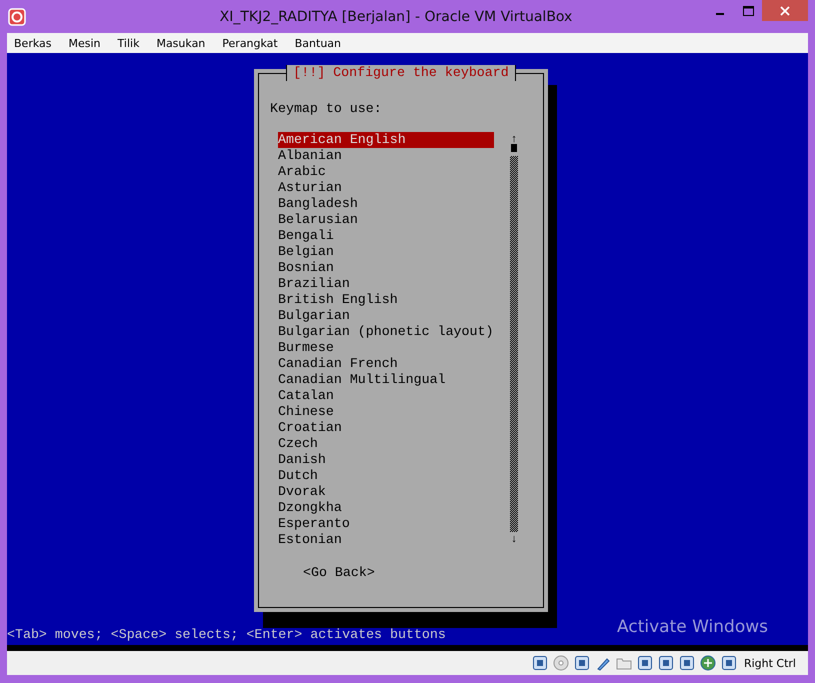  What do you see at coordinates (514, 140) in the screenshot?
I see `scroll-up-arrow: ↑` at bounding box center [514, 140].